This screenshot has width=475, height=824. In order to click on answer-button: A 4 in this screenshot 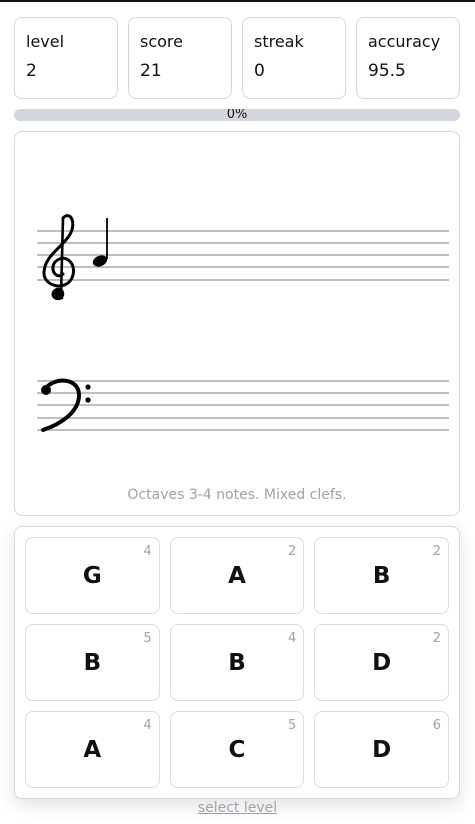, I will do `click(92, 749)`.